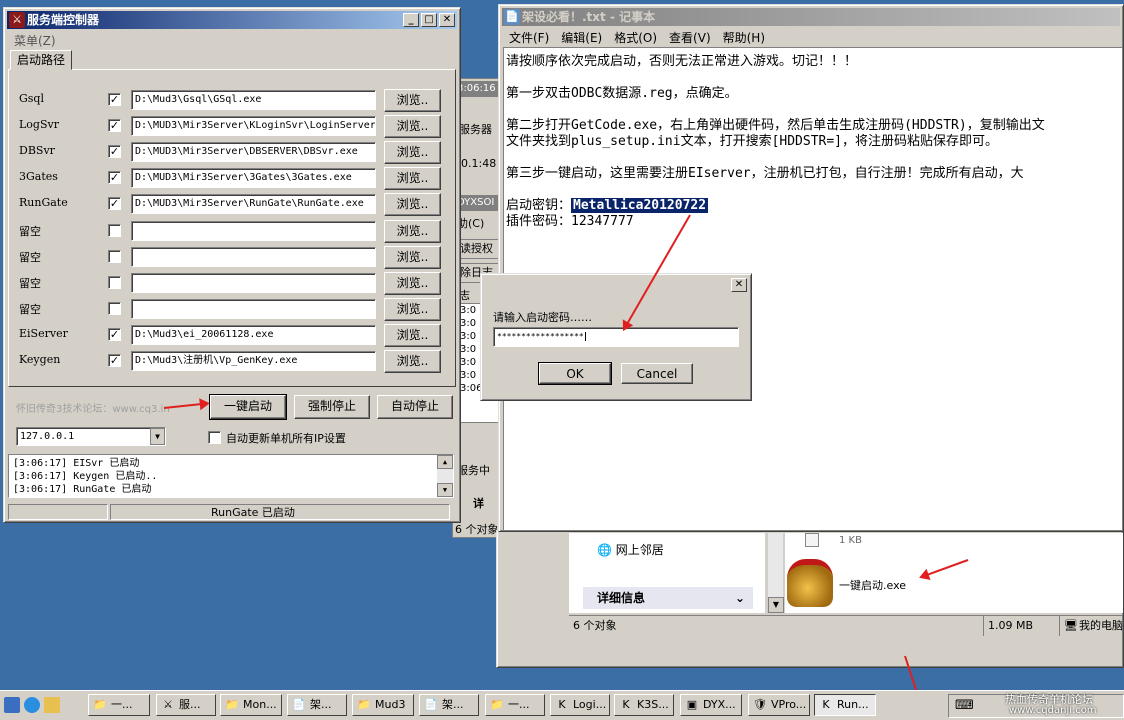 The width and height of the screenshot is (1124, 720). Describe the element at coordinates (964, 705) in the screenshot. I see `keyboard-icon: ⌨` at that location.